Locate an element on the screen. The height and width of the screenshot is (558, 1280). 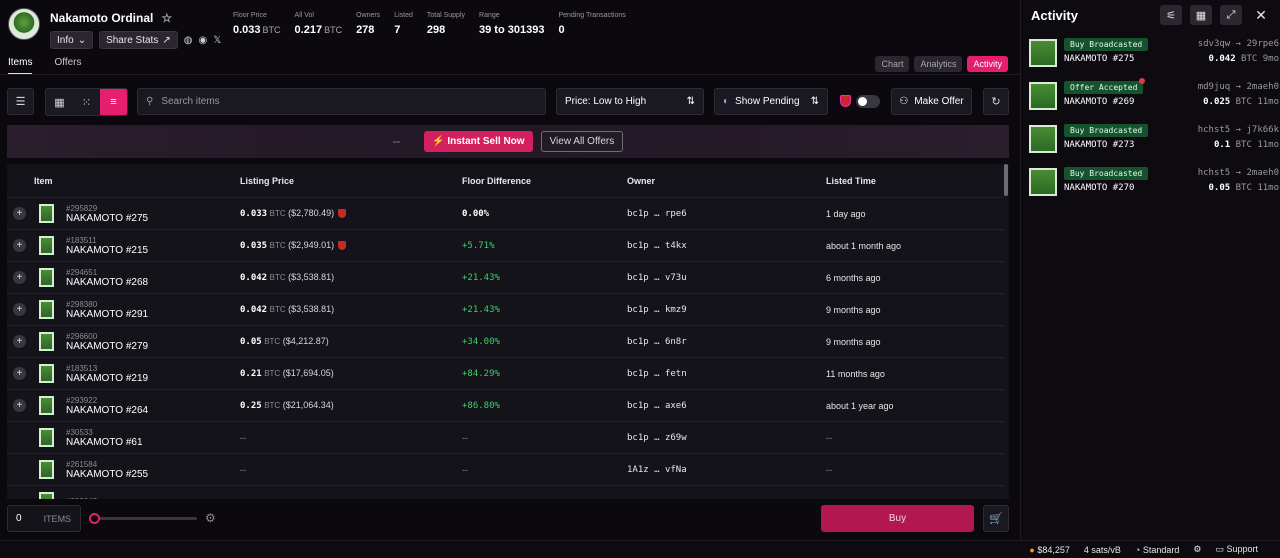
owner-cell: bc1p … t4kx is located at coordinates (726, 246).